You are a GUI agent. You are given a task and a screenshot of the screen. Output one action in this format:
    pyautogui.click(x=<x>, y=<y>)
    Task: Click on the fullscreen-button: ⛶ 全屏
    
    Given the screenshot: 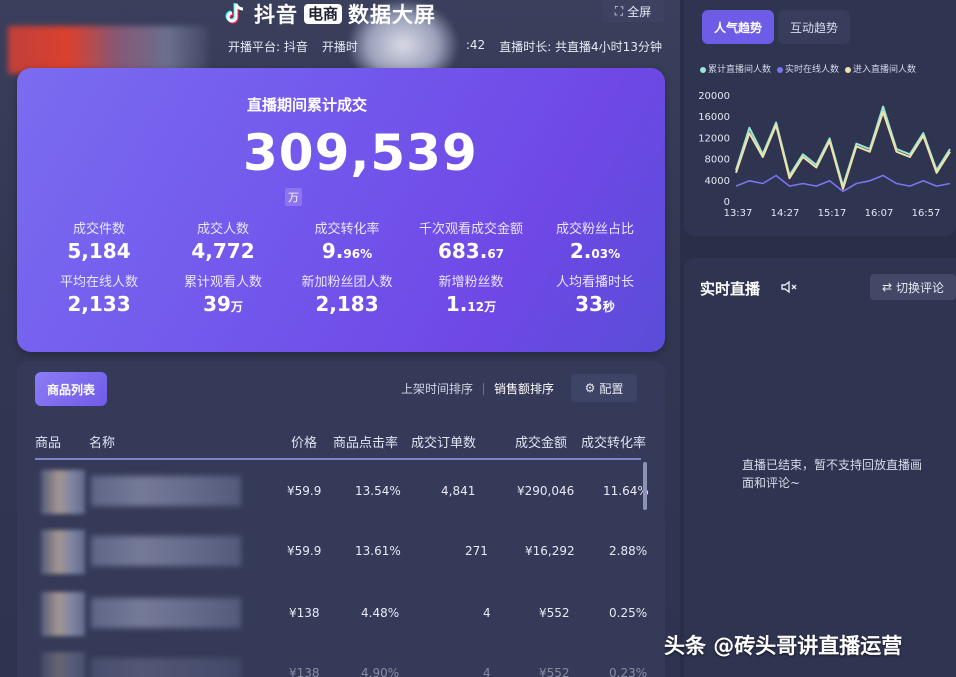 What is the action you would take?
    pyautogui.click(x=633, y=11)
    